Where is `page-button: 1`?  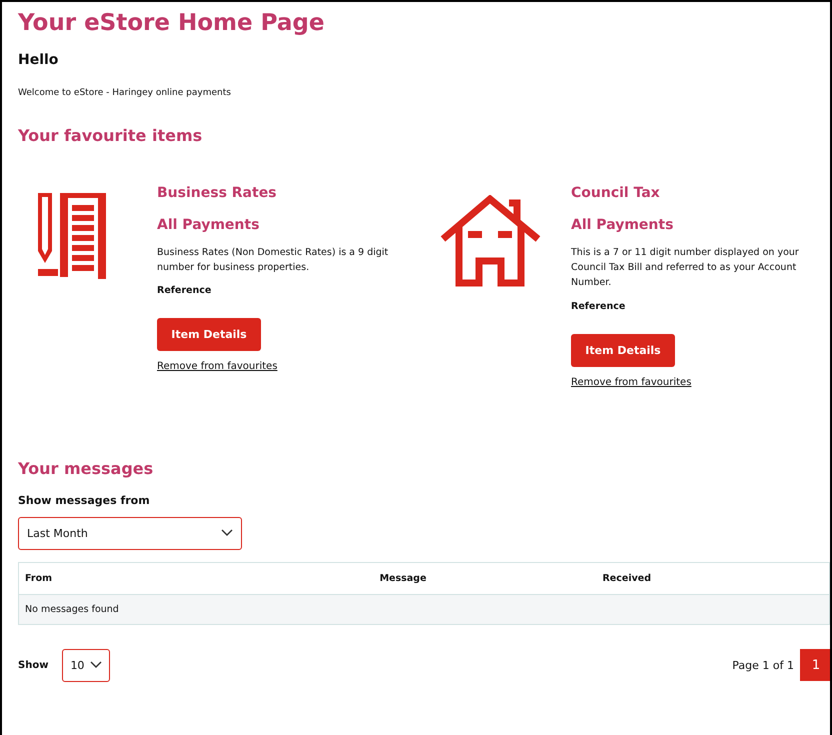
page-button: 1 is located at coordinates (815, 665).